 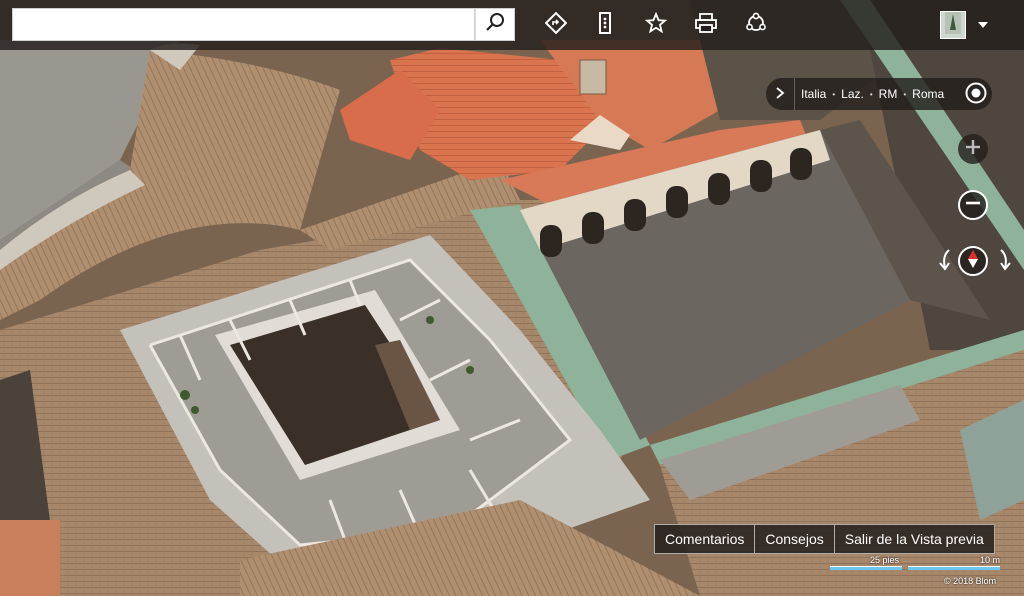 What do you see at coordinates (914, 539) in the screenshot?
I see `exit-preview-button: Salir de la Vista previa` at bounding box center [914, 539].